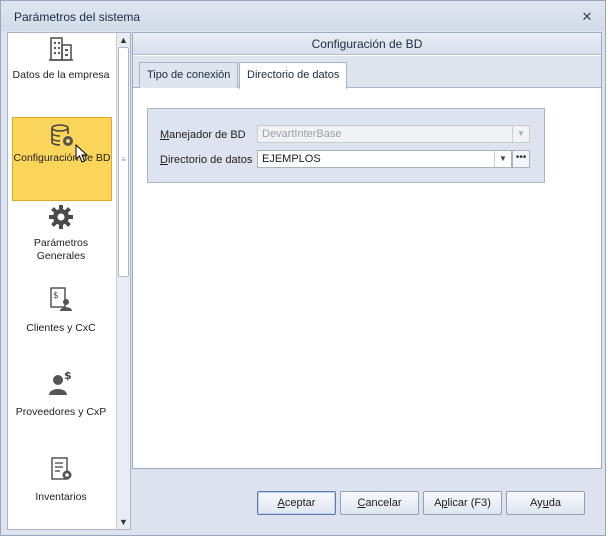 The width and height of the screenshot is (608, 538). What do you see at coordinates (61, 299) in the screenshot?
I see `customer-invoice-icon: $` at bounding box center [61, 299].